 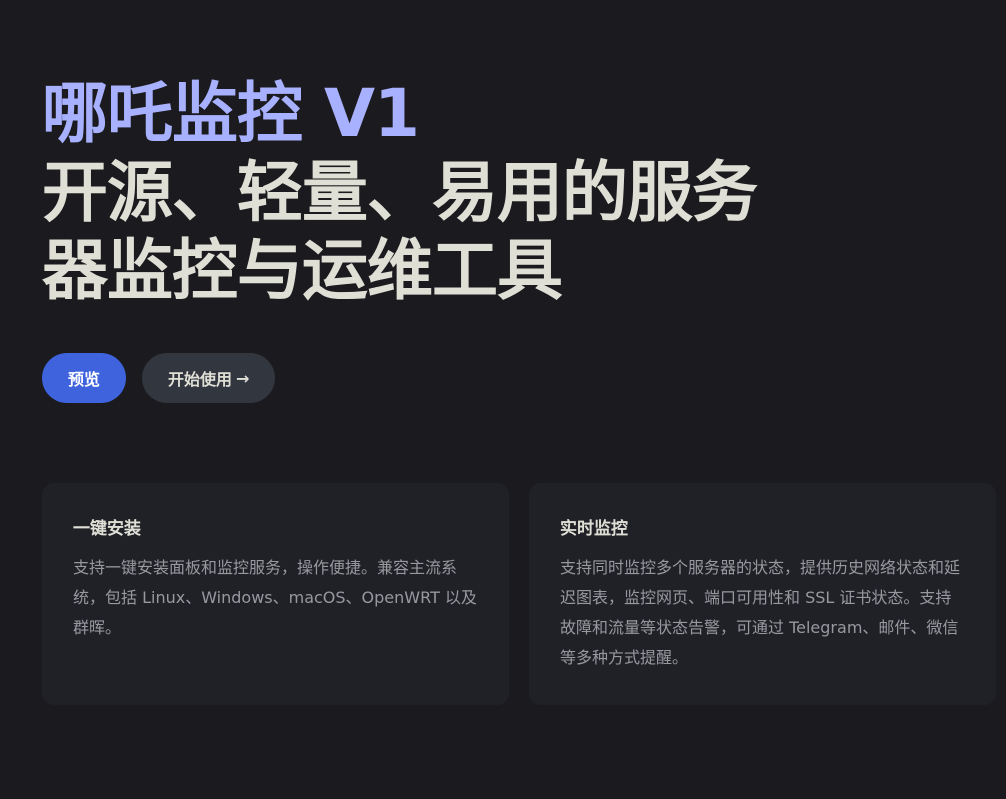 What do you see at coordinates (231, 113) in the screenshot?
I see `hero-name: 哪吒监控 V1` at bounding box center [231, 113].